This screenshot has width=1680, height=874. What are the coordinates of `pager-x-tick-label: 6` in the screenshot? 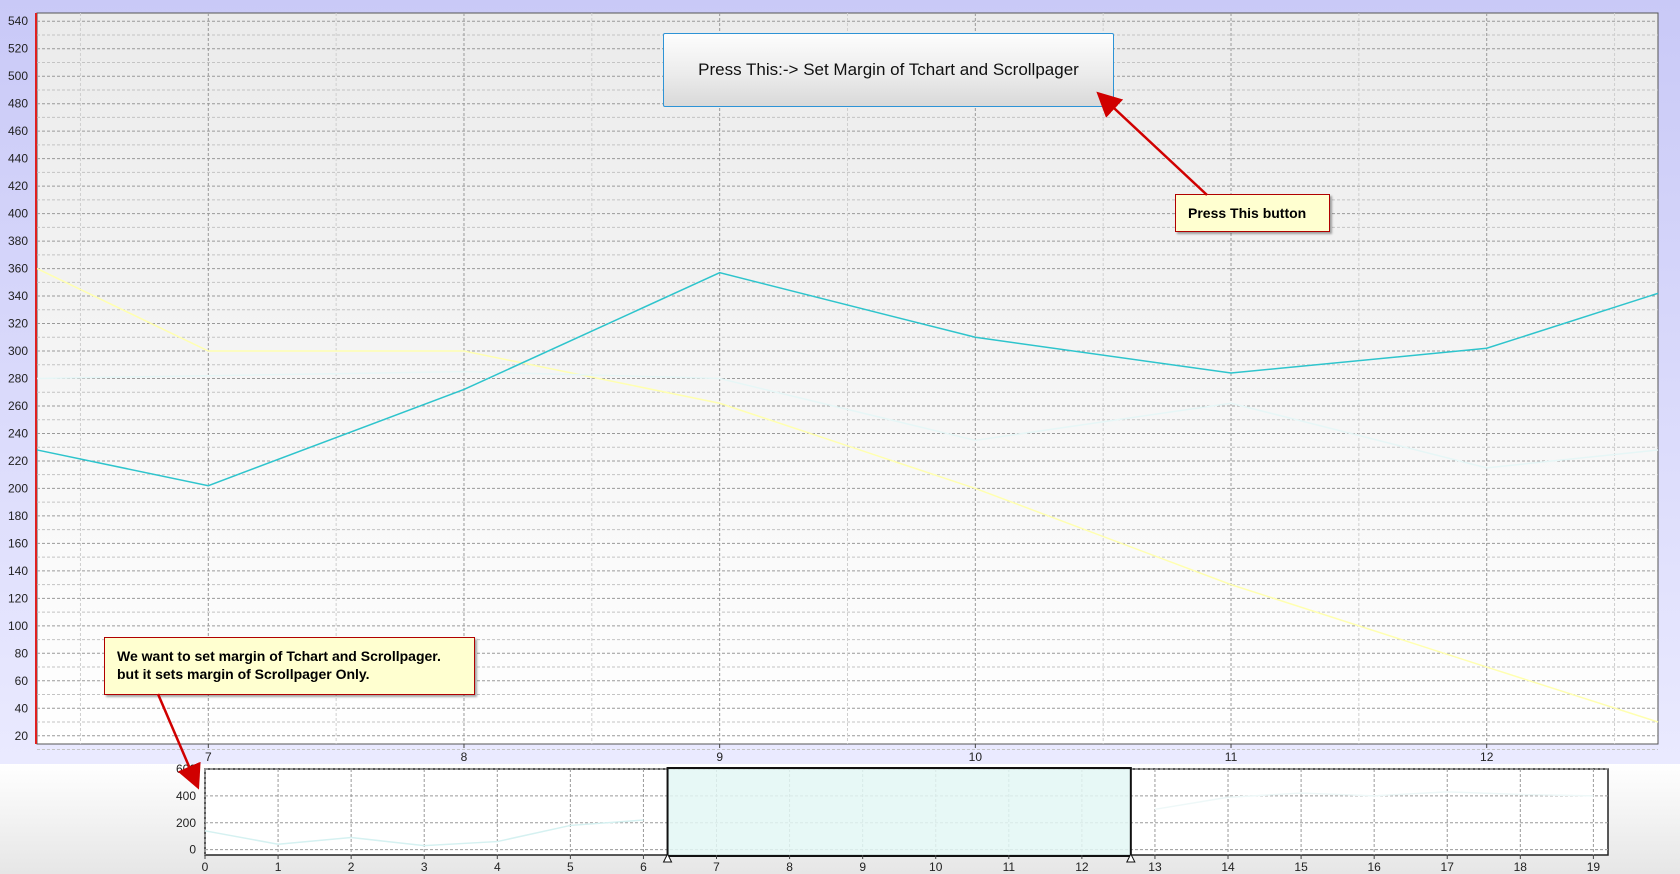 It's located at (643, 867).